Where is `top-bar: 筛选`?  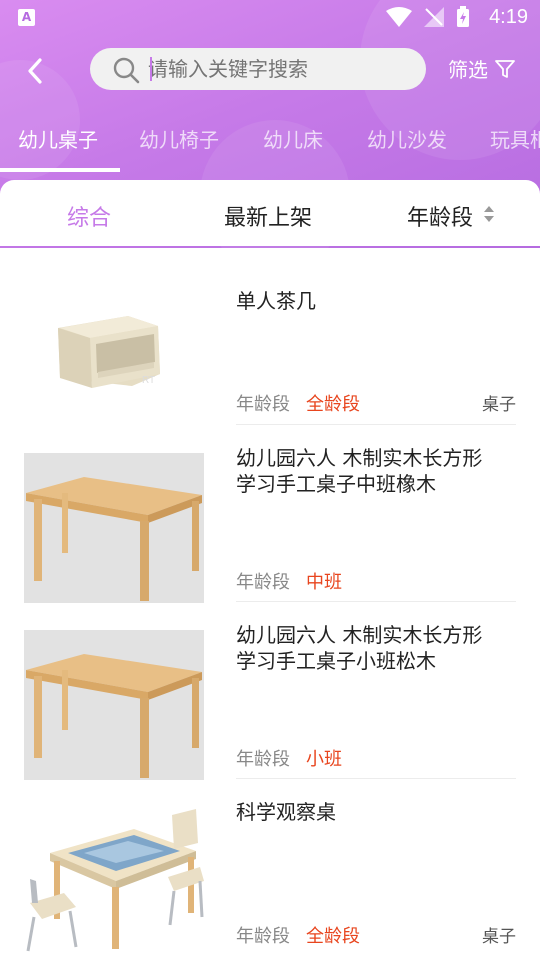
top-bar: 筛选 is located at coordinates (270, 69).